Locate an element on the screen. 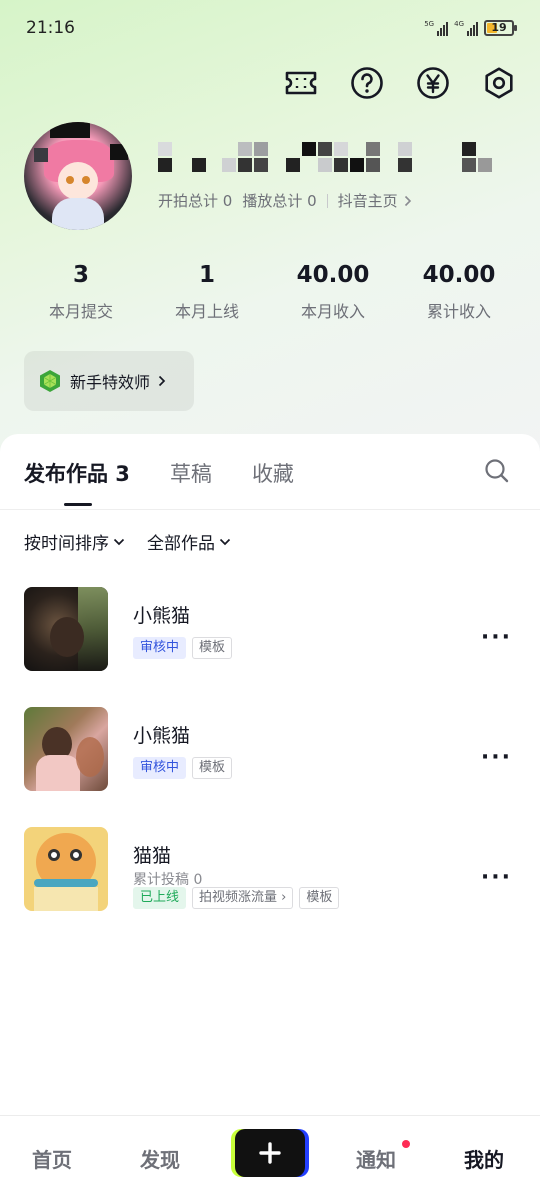 This screenshot has width=540, height=1194. status-indicators: 5G 4G 19 is located at coordinates (470, 28).